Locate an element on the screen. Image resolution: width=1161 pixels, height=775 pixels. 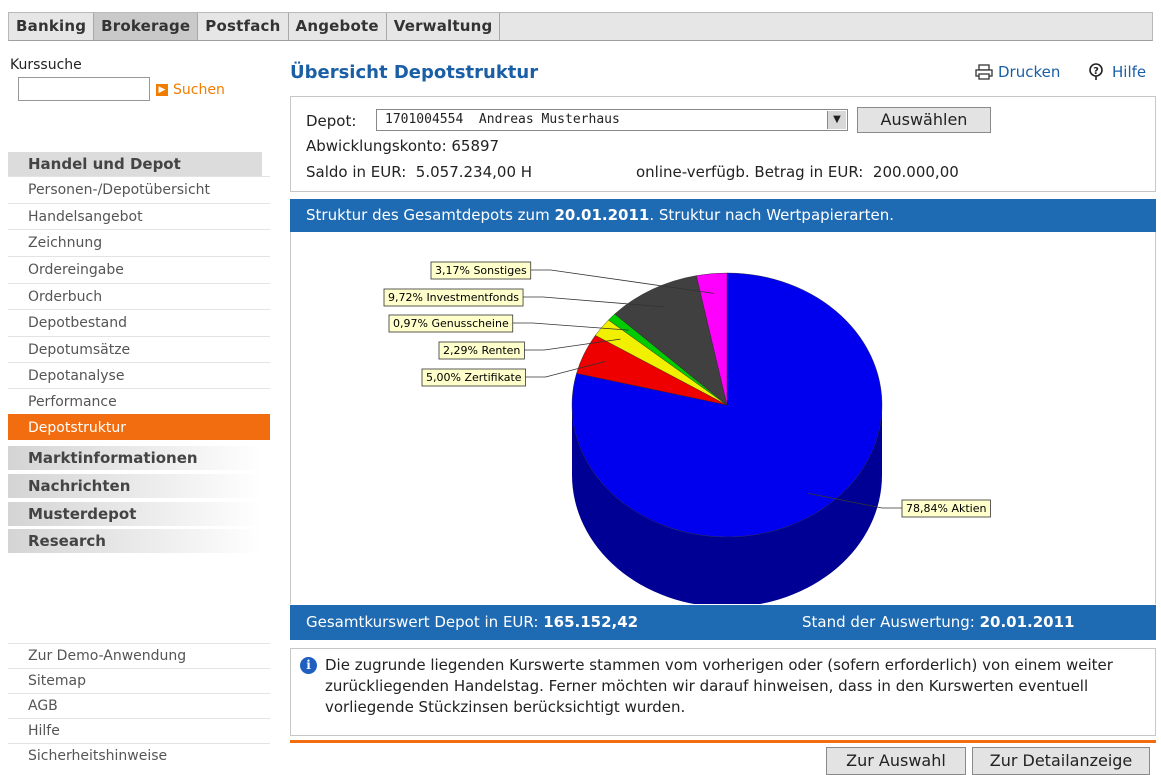
tab-banking: Banking is located at coordinates (52, 26).